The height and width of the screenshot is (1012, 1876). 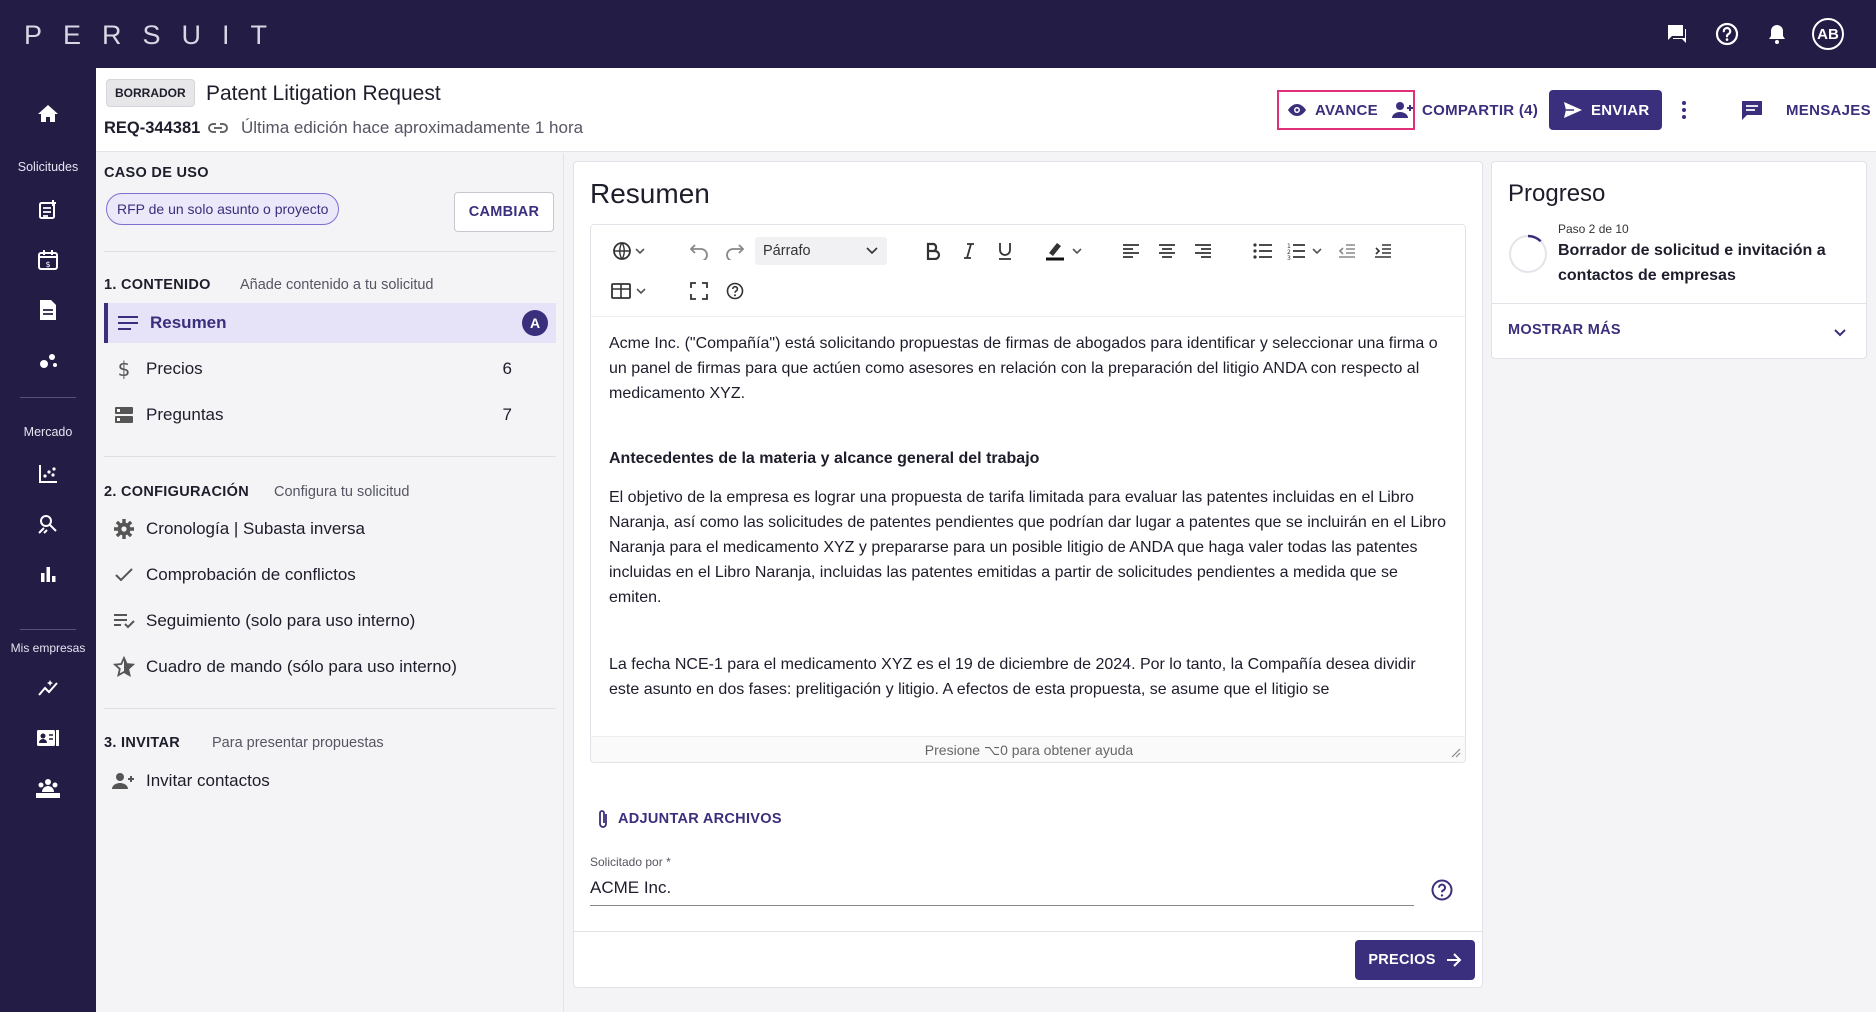 I want to click on align-center-icon, so click(x=1167, y=251).